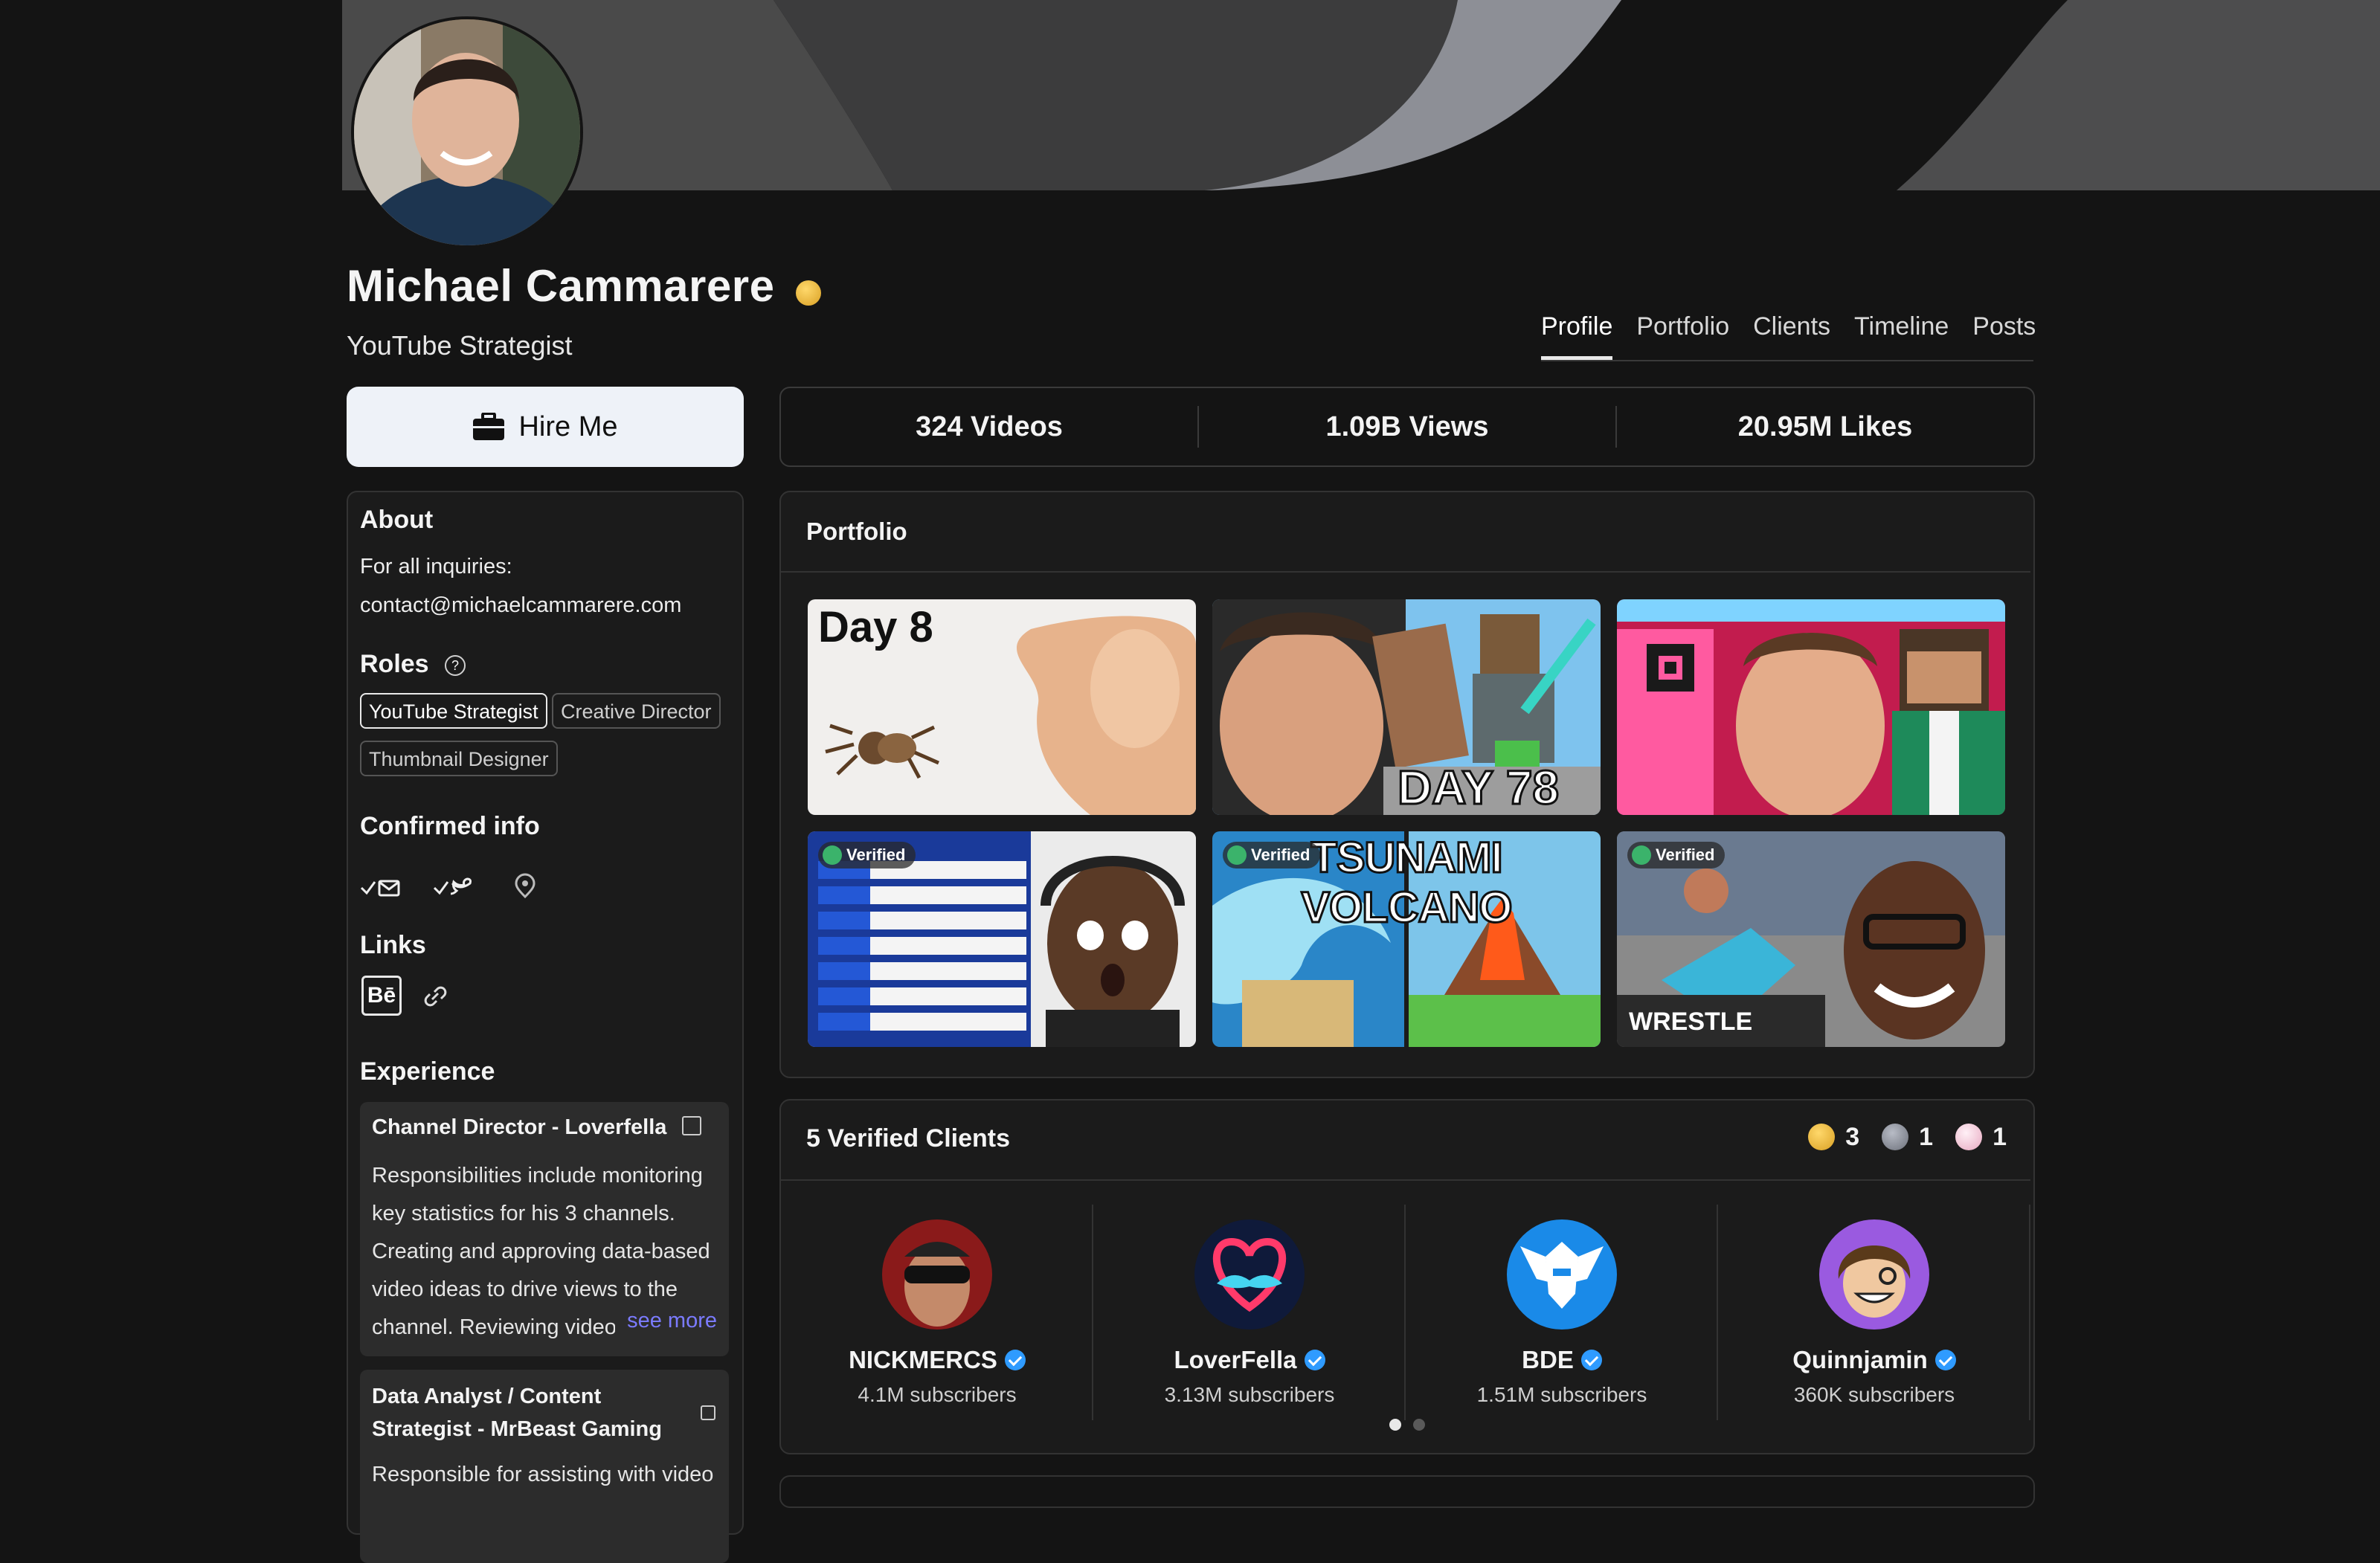  What do you see at coordinates (1811, 707) in the screenshot?
I see `portfolio-thumbnail` at bounding box center [1811, 707].